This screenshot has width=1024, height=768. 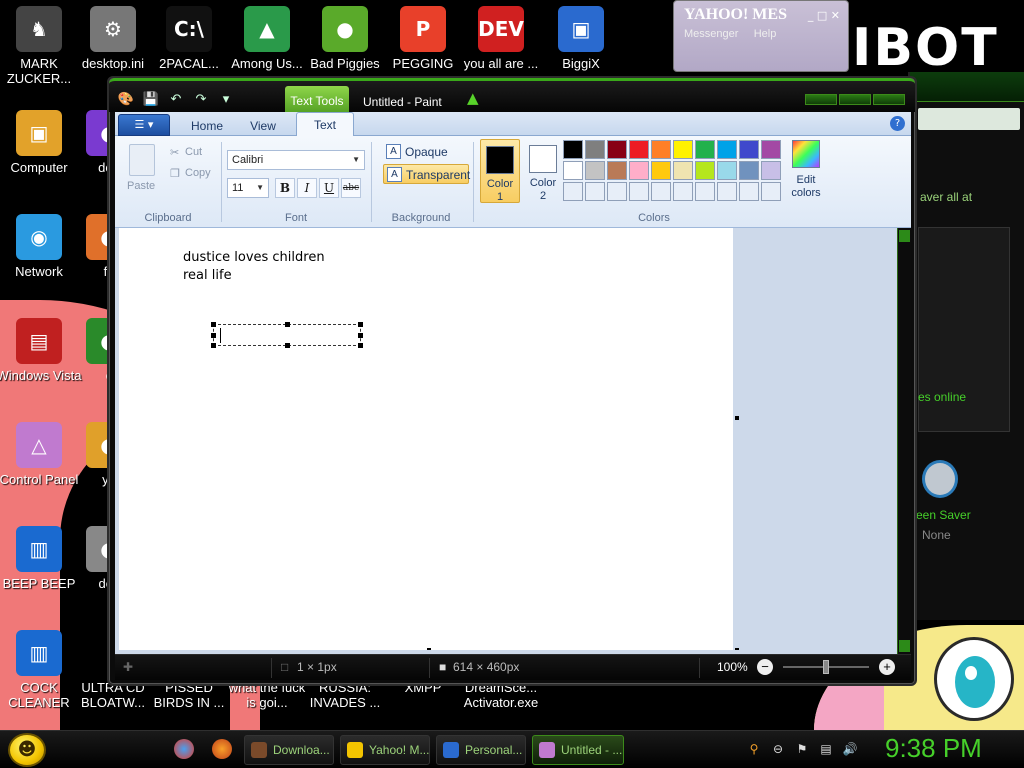 What do you see at coordinates (765, 34) in the screenshot?
I see `yahoo-menu-help: Help` at bounding box center [765, 34].